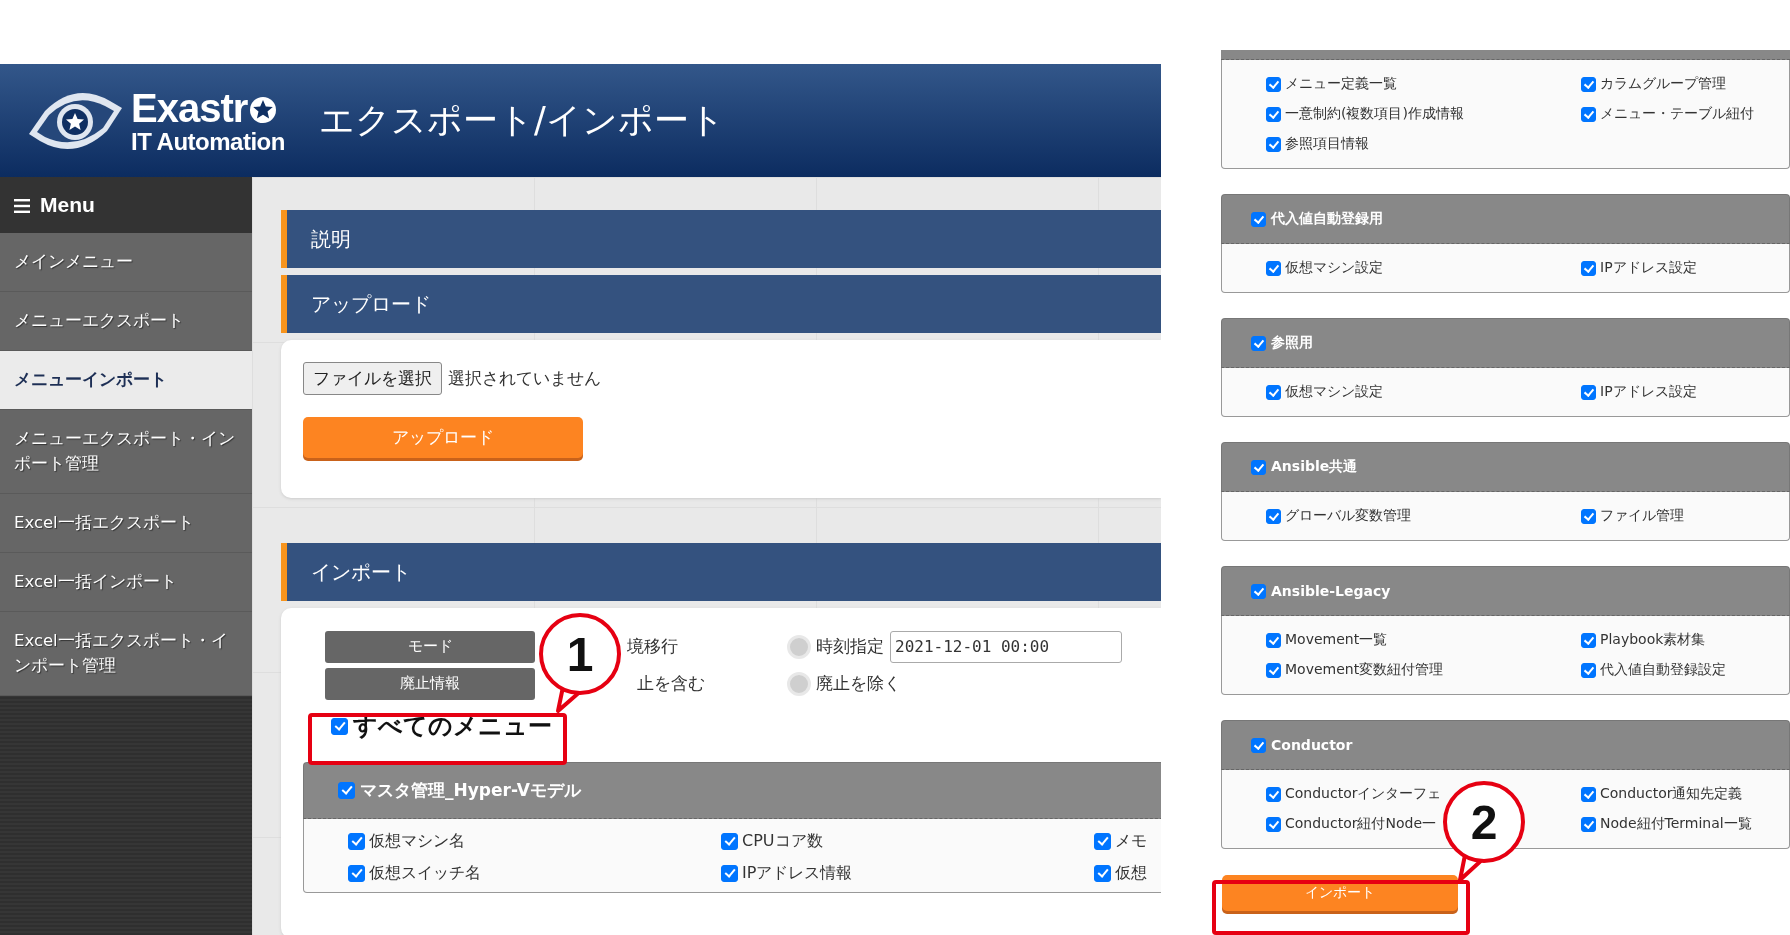  I want to click on sidebar-item: Excel一括エクスポート, so click(126, 523).